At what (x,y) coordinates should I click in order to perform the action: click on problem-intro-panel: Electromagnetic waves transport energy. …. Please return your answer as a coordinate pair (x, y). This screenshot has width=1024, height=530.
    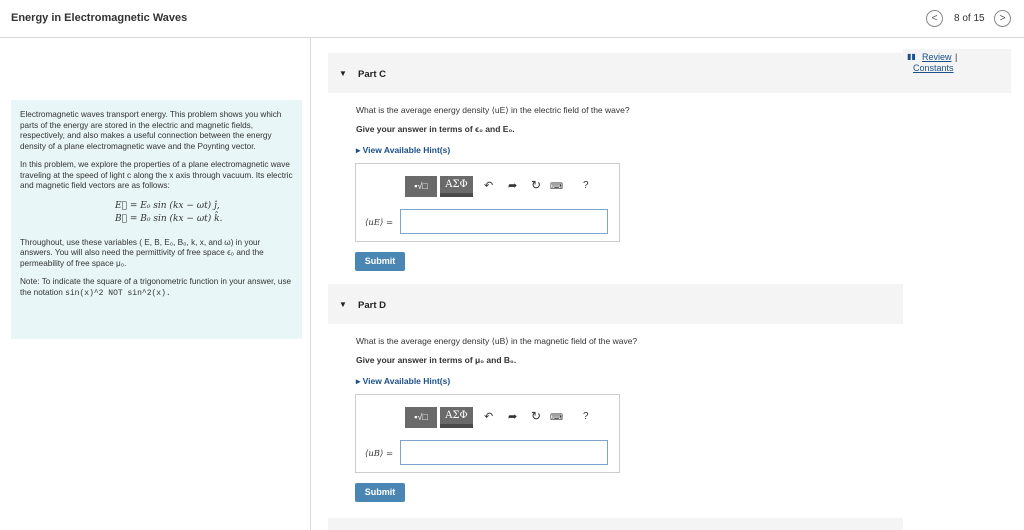
    Looking at the image, I should click on (156, 219).